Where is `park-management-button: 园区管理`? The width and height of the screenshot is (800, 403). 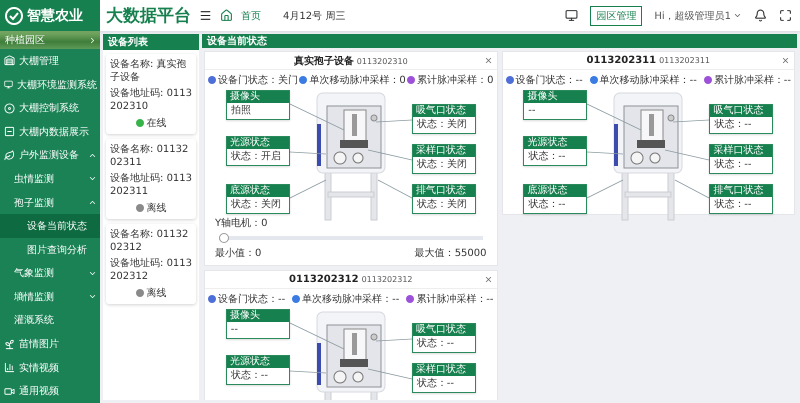
park-management-button: 园区管理 is located at coordinates (616, 16).